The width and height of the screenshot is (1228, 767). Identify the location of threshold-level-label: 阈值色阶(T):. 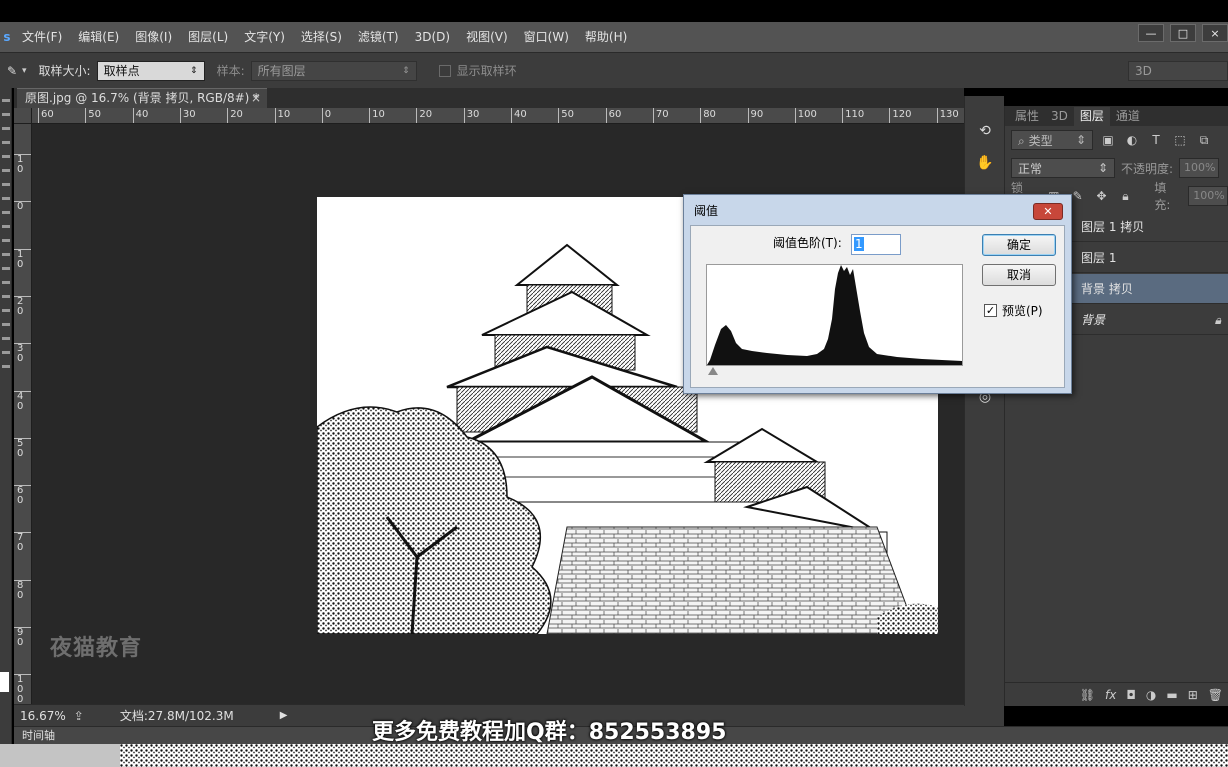
(807, 243).